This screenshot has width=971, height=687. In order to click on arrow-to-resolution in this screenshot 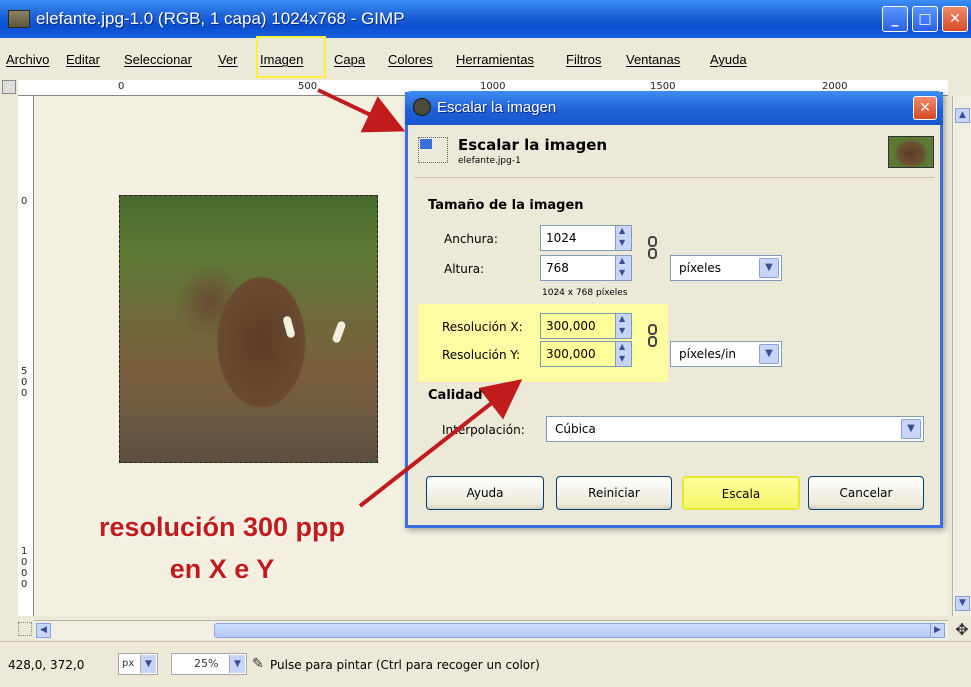, I will do `click(440, 443)`.